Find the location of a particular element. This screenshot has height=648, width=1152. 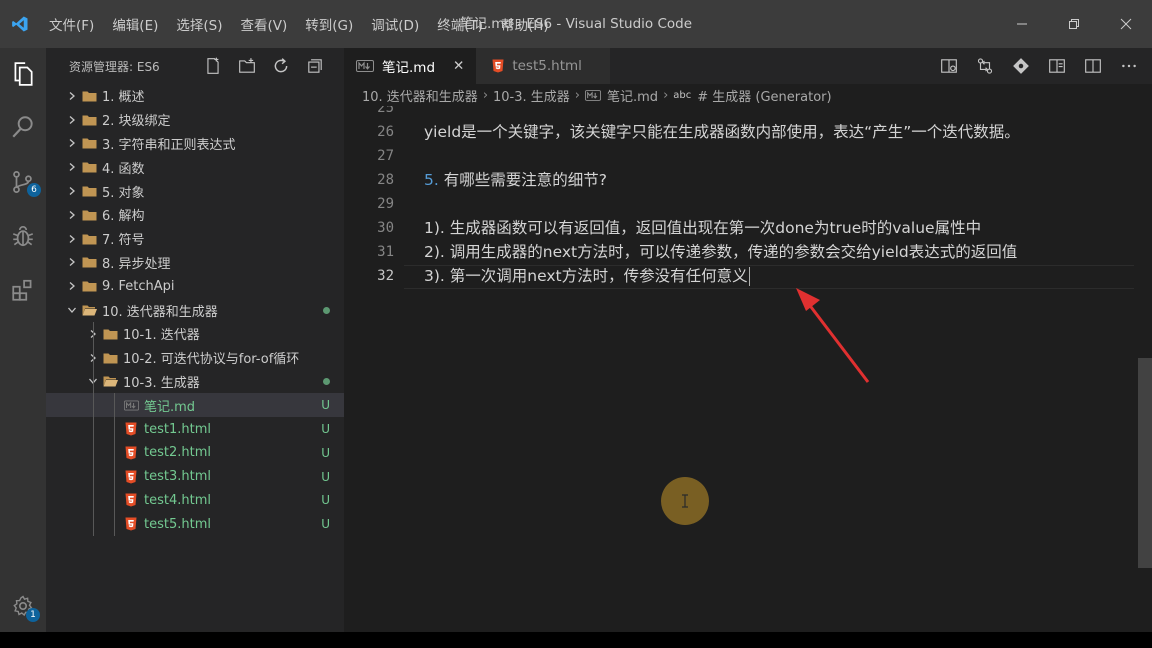

bottom-letterbox is located at coordinates (576, 640).